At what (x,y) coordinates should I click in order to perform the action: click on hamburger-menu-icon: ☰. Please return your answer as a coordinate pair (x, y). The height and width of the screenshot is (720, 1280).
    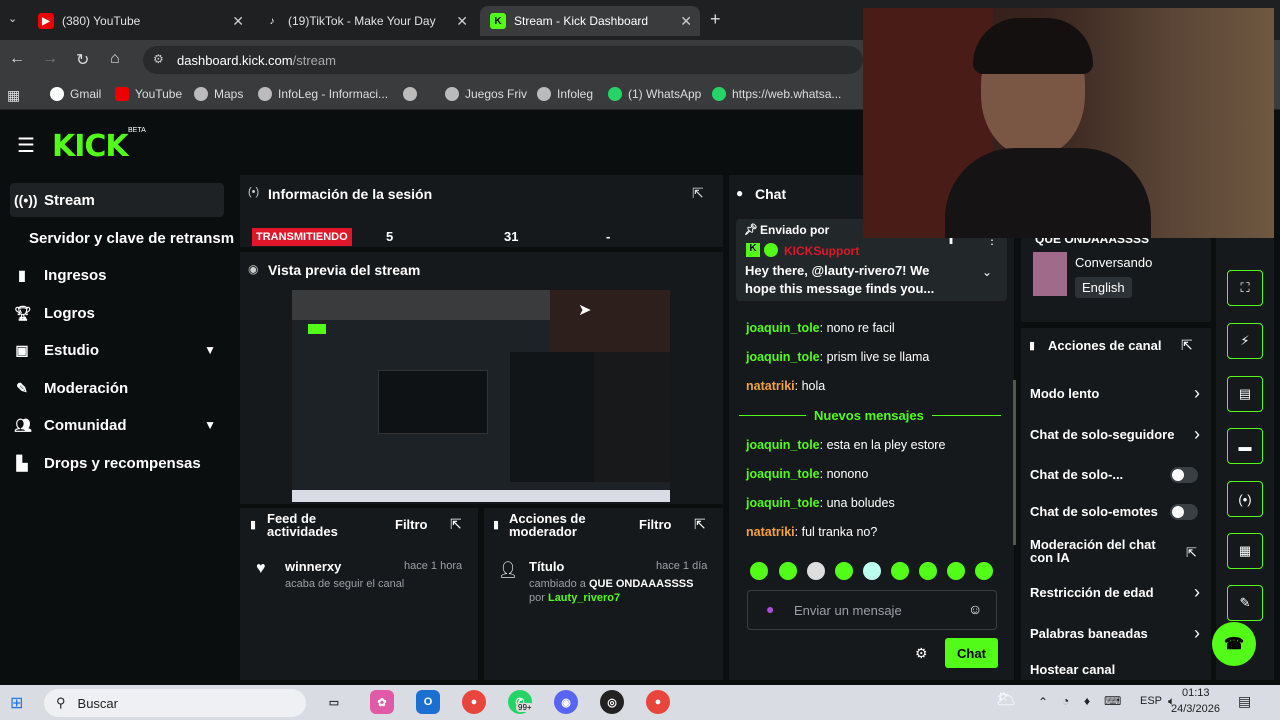
    Looking at the image, I should click on (26, 145).